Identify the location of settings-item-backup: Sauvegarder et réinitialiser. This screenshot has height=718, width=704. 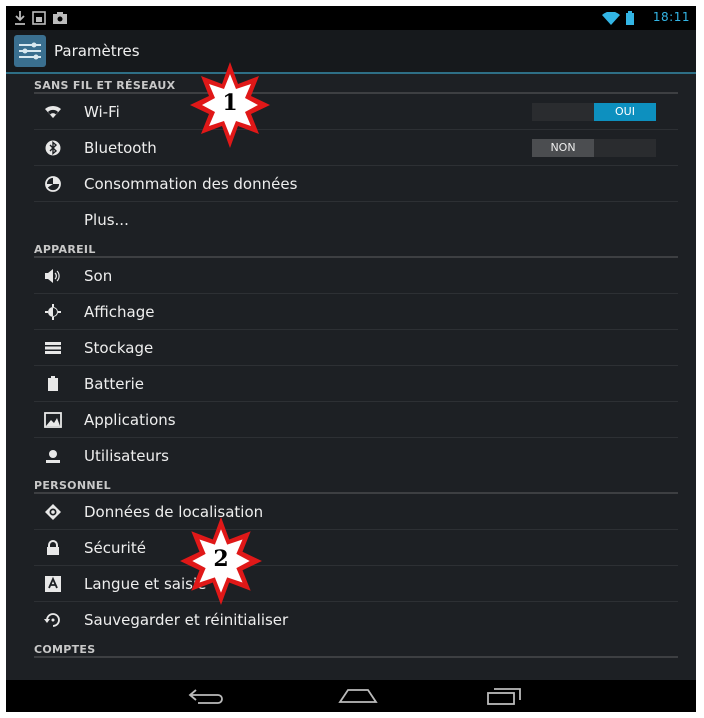
(351, 620).